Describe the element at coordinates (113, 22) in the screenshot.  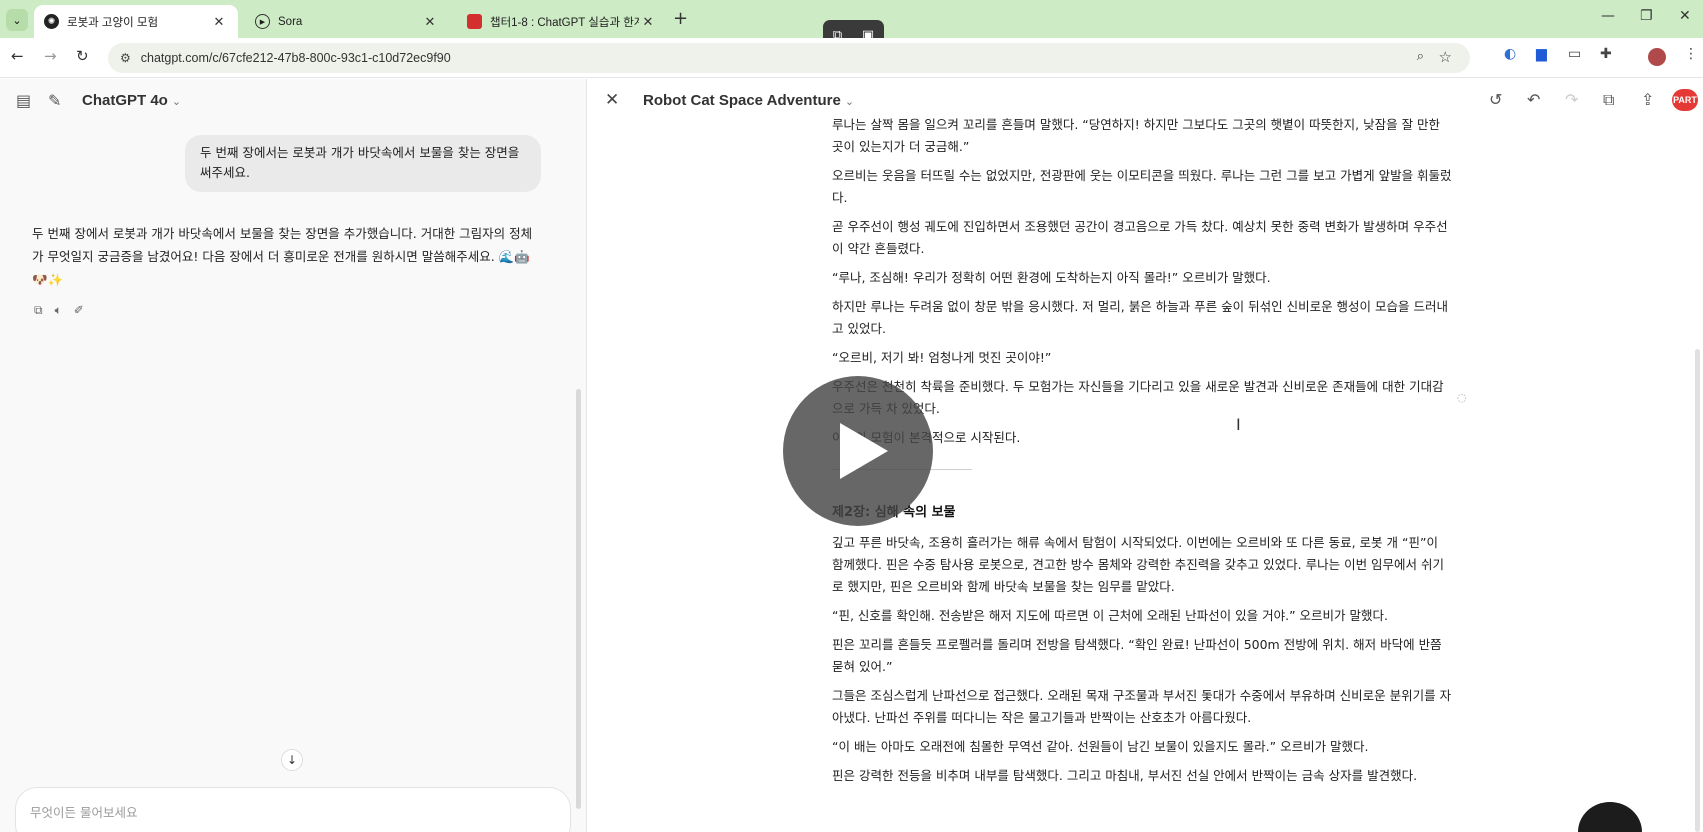
I see `tab-title: 로봇과 고양이 모험` at that location.